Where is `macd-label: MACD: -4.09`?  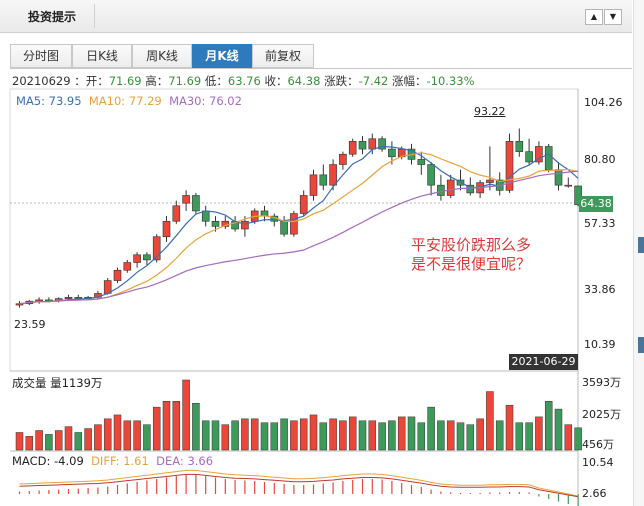
macd-label: MACD: -4.09 is located at coordinates (48, 461).